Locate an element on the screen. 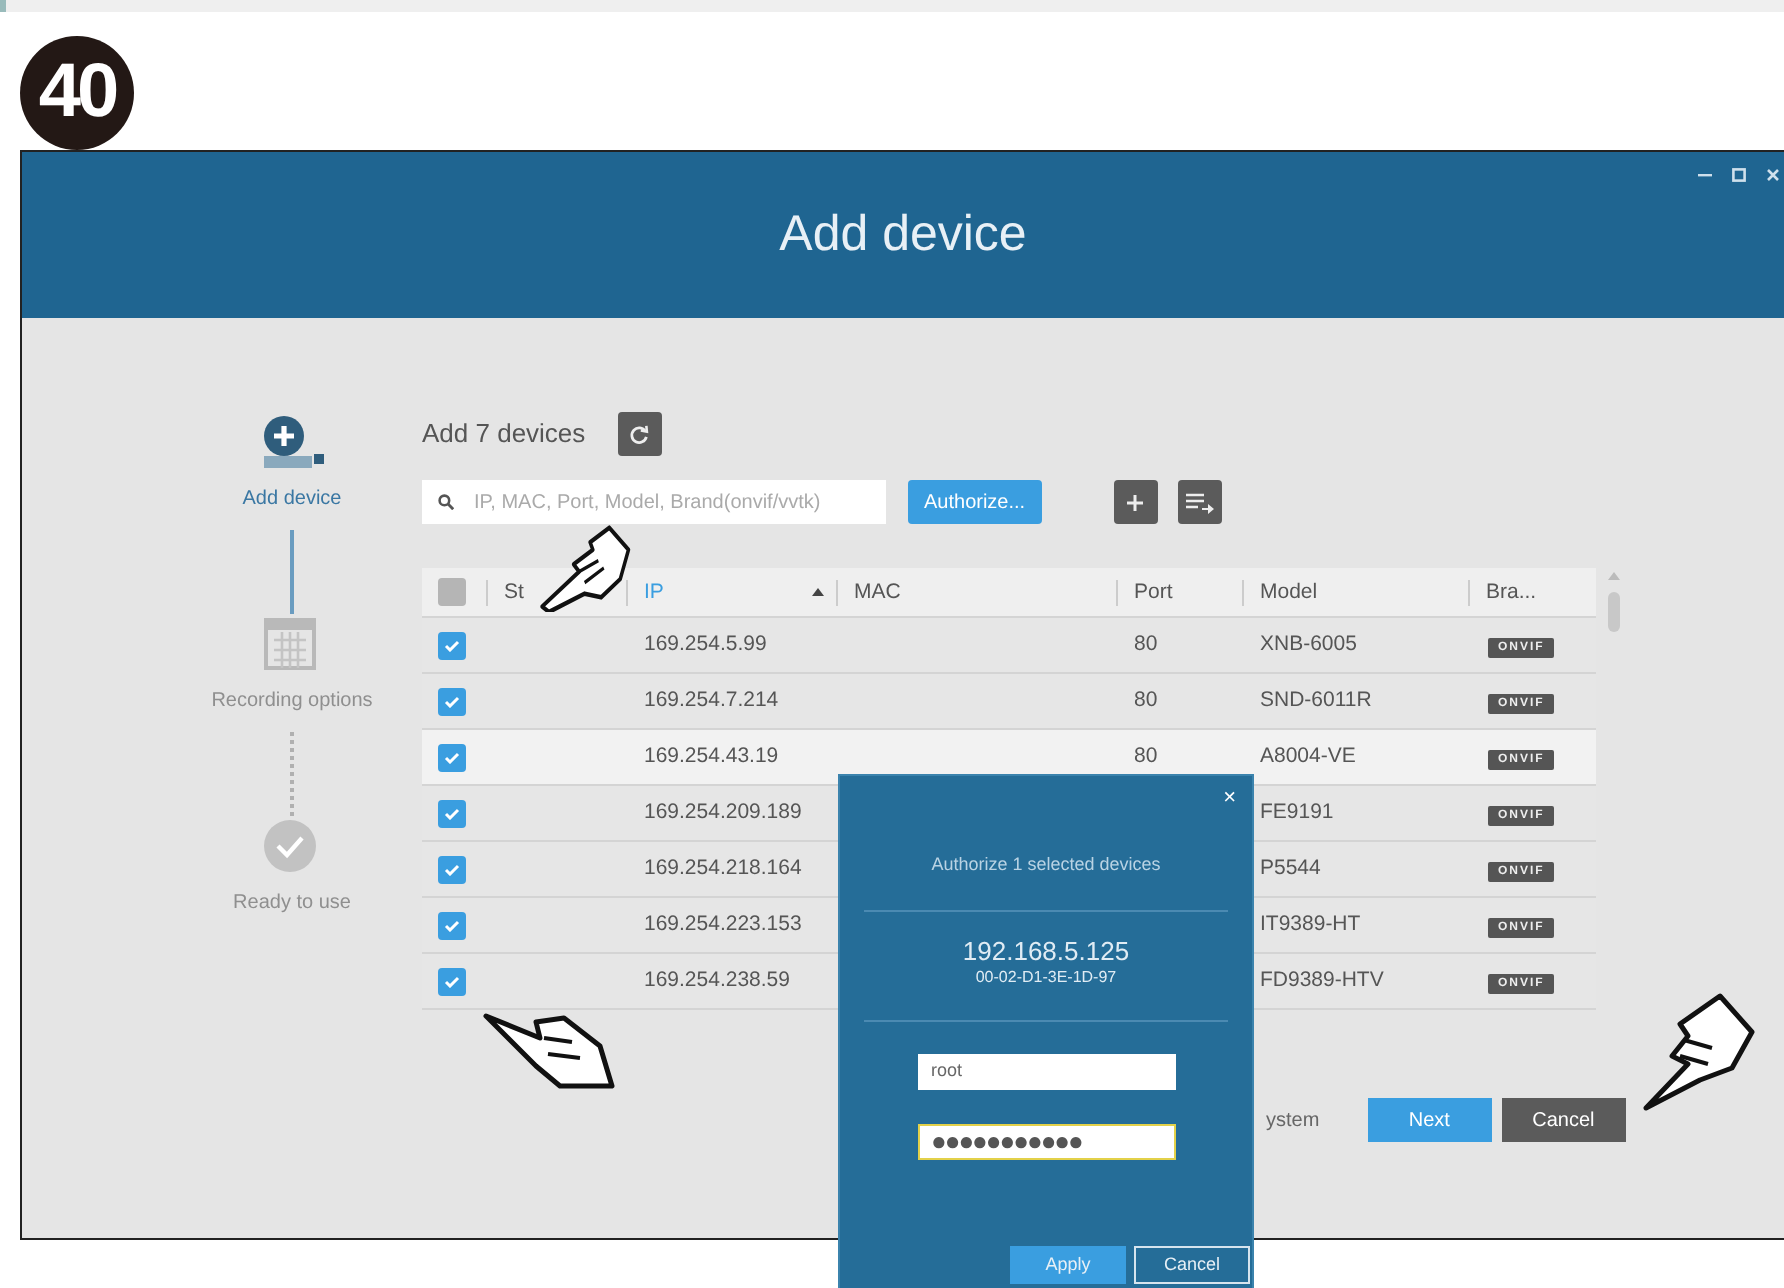  ip-cell: 169.254.7.214 is located at coordinates (711, 699).